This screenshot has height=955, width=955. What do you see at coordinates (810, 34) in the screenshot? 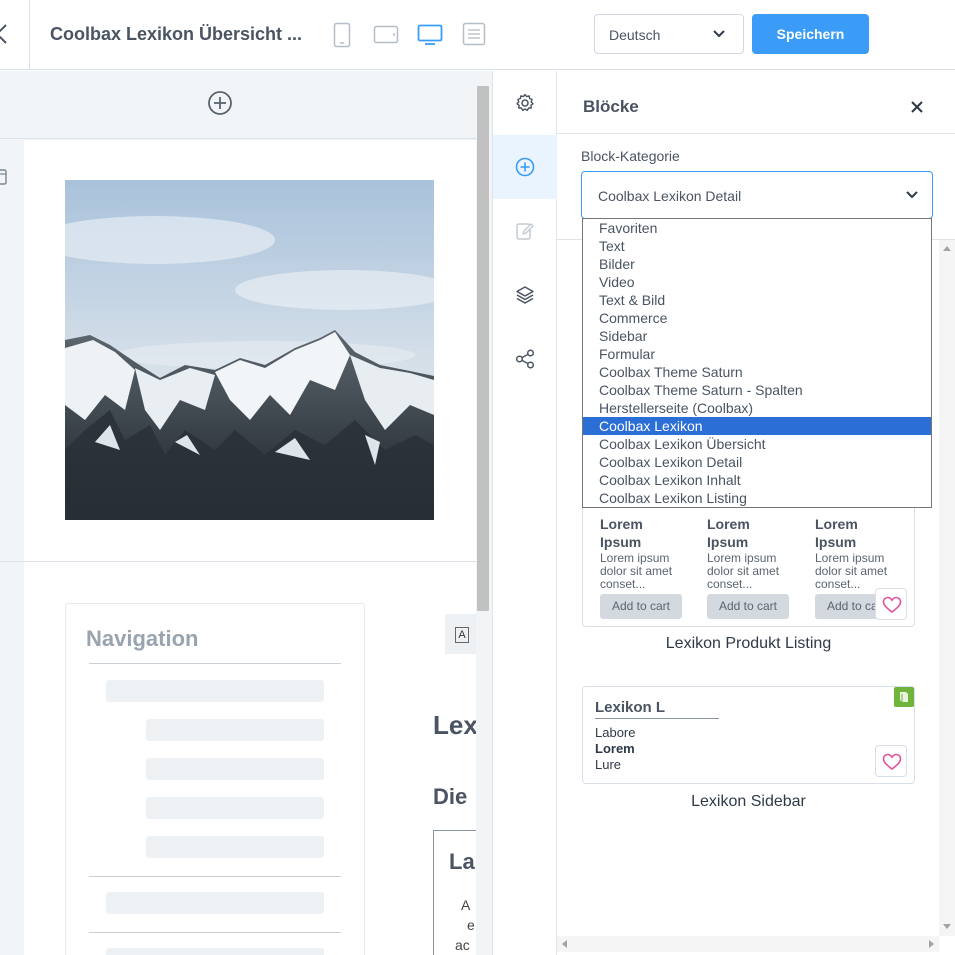
I see `save-button: Speichern` at bounding box center [810, 34].